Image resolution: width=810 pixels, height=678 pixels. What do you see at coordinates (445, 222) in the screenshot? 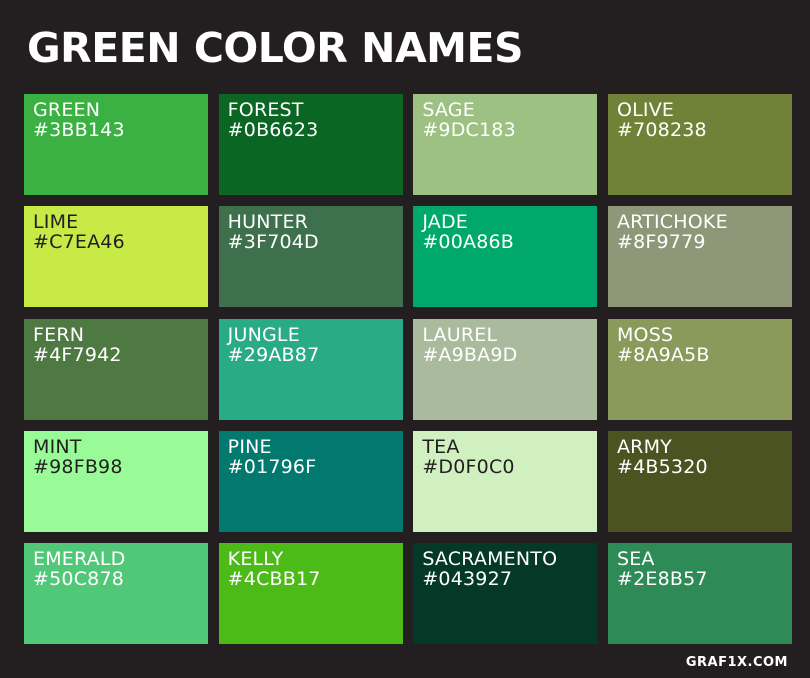
I see `swatch-name: JADE` at bounding box center [445, 222].